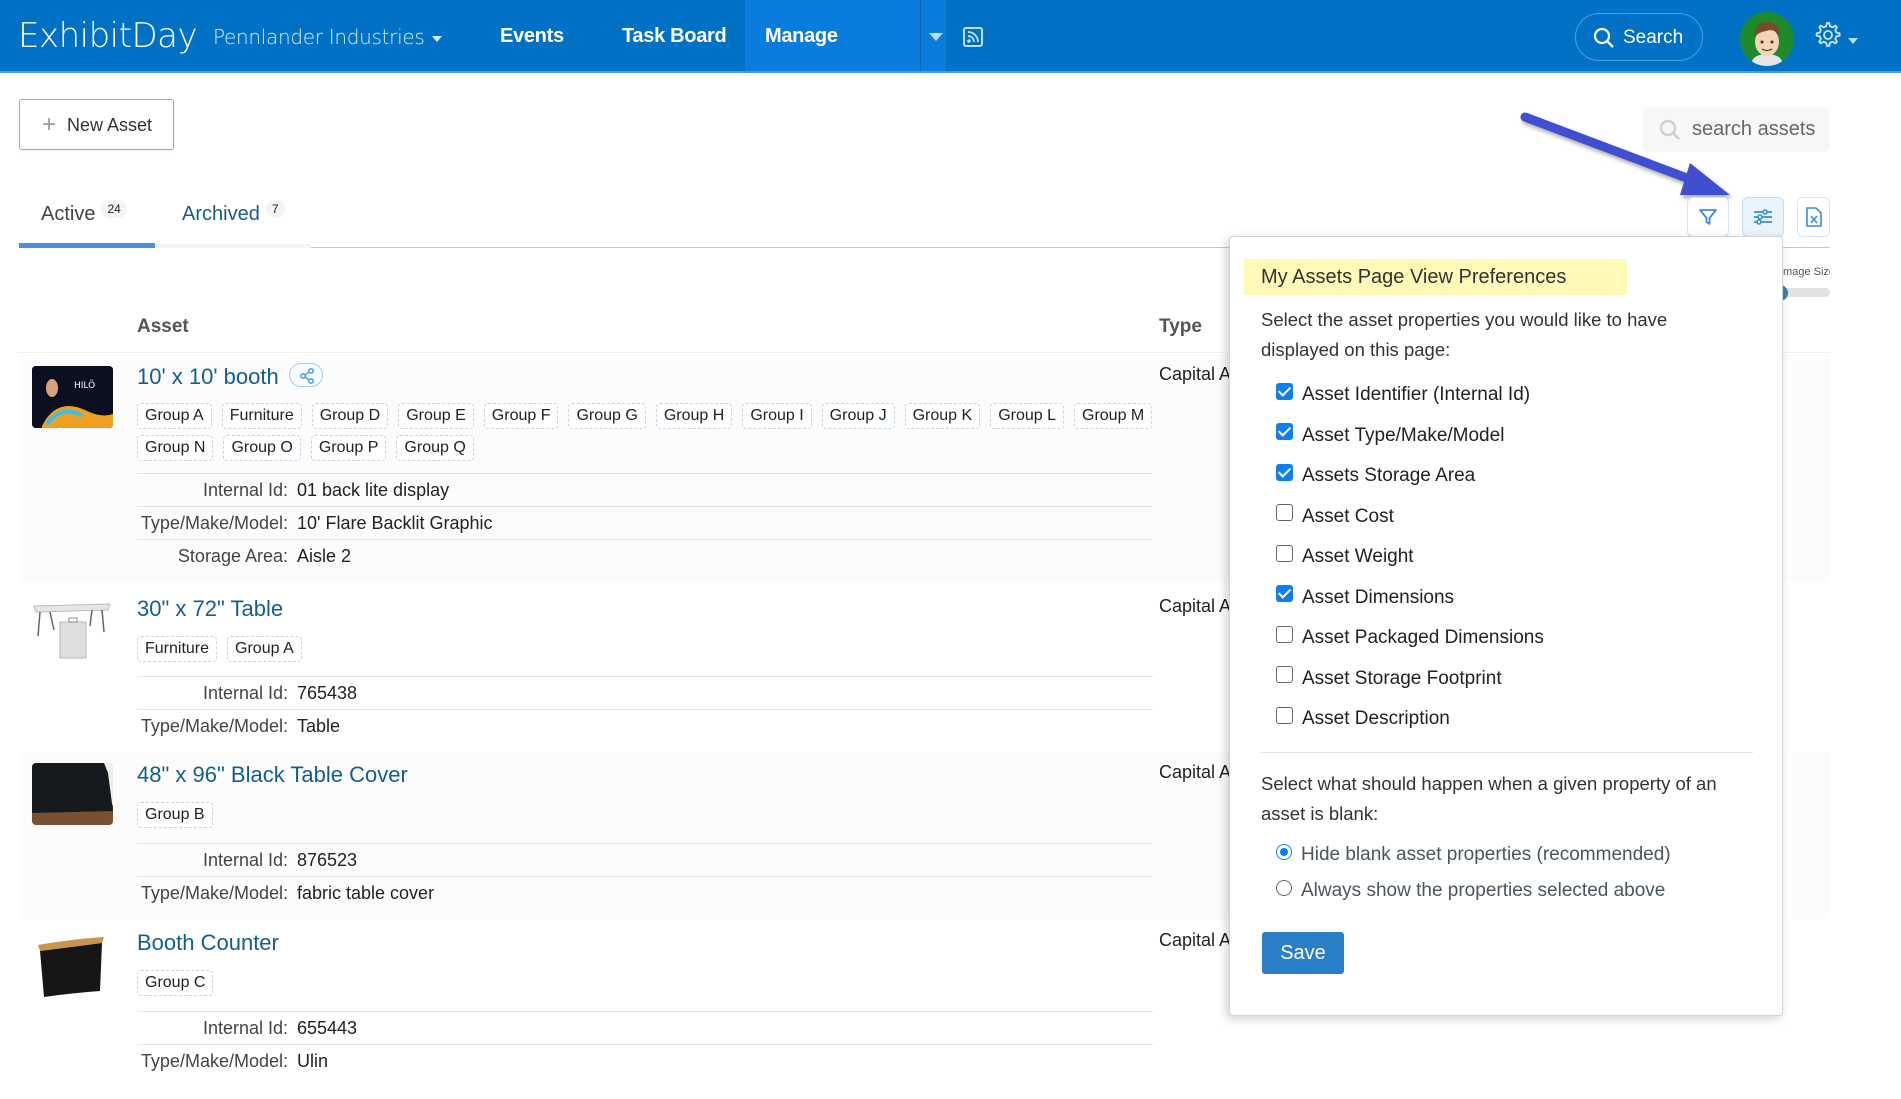 This screenshot has height=1099, width=1901. What do you see at coordinates (1767, 39) in the screenshot?
I see `user-avatar` at bounding box center [1767, 39].